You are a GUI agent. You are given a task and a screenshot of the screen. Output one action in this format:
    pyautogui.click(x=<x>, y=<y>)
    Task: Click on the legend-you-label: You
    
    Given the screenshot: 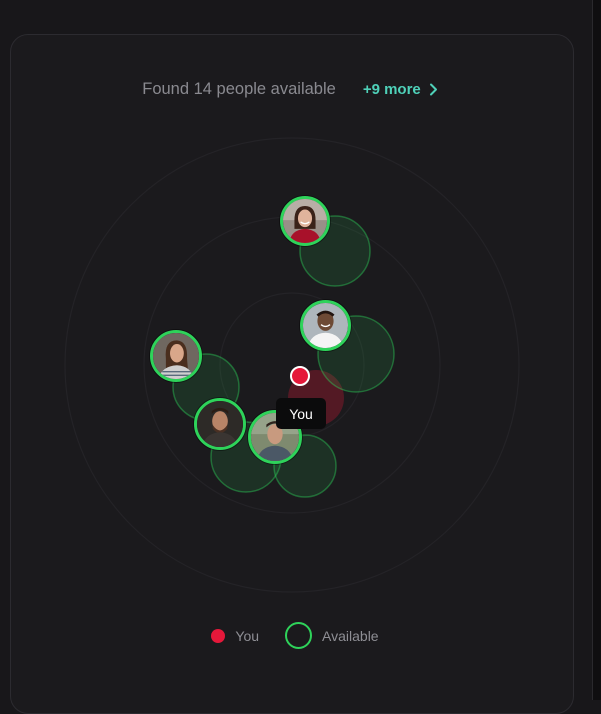 What is the action you would take?
    pyautogui.click(x=247, y=635)
    